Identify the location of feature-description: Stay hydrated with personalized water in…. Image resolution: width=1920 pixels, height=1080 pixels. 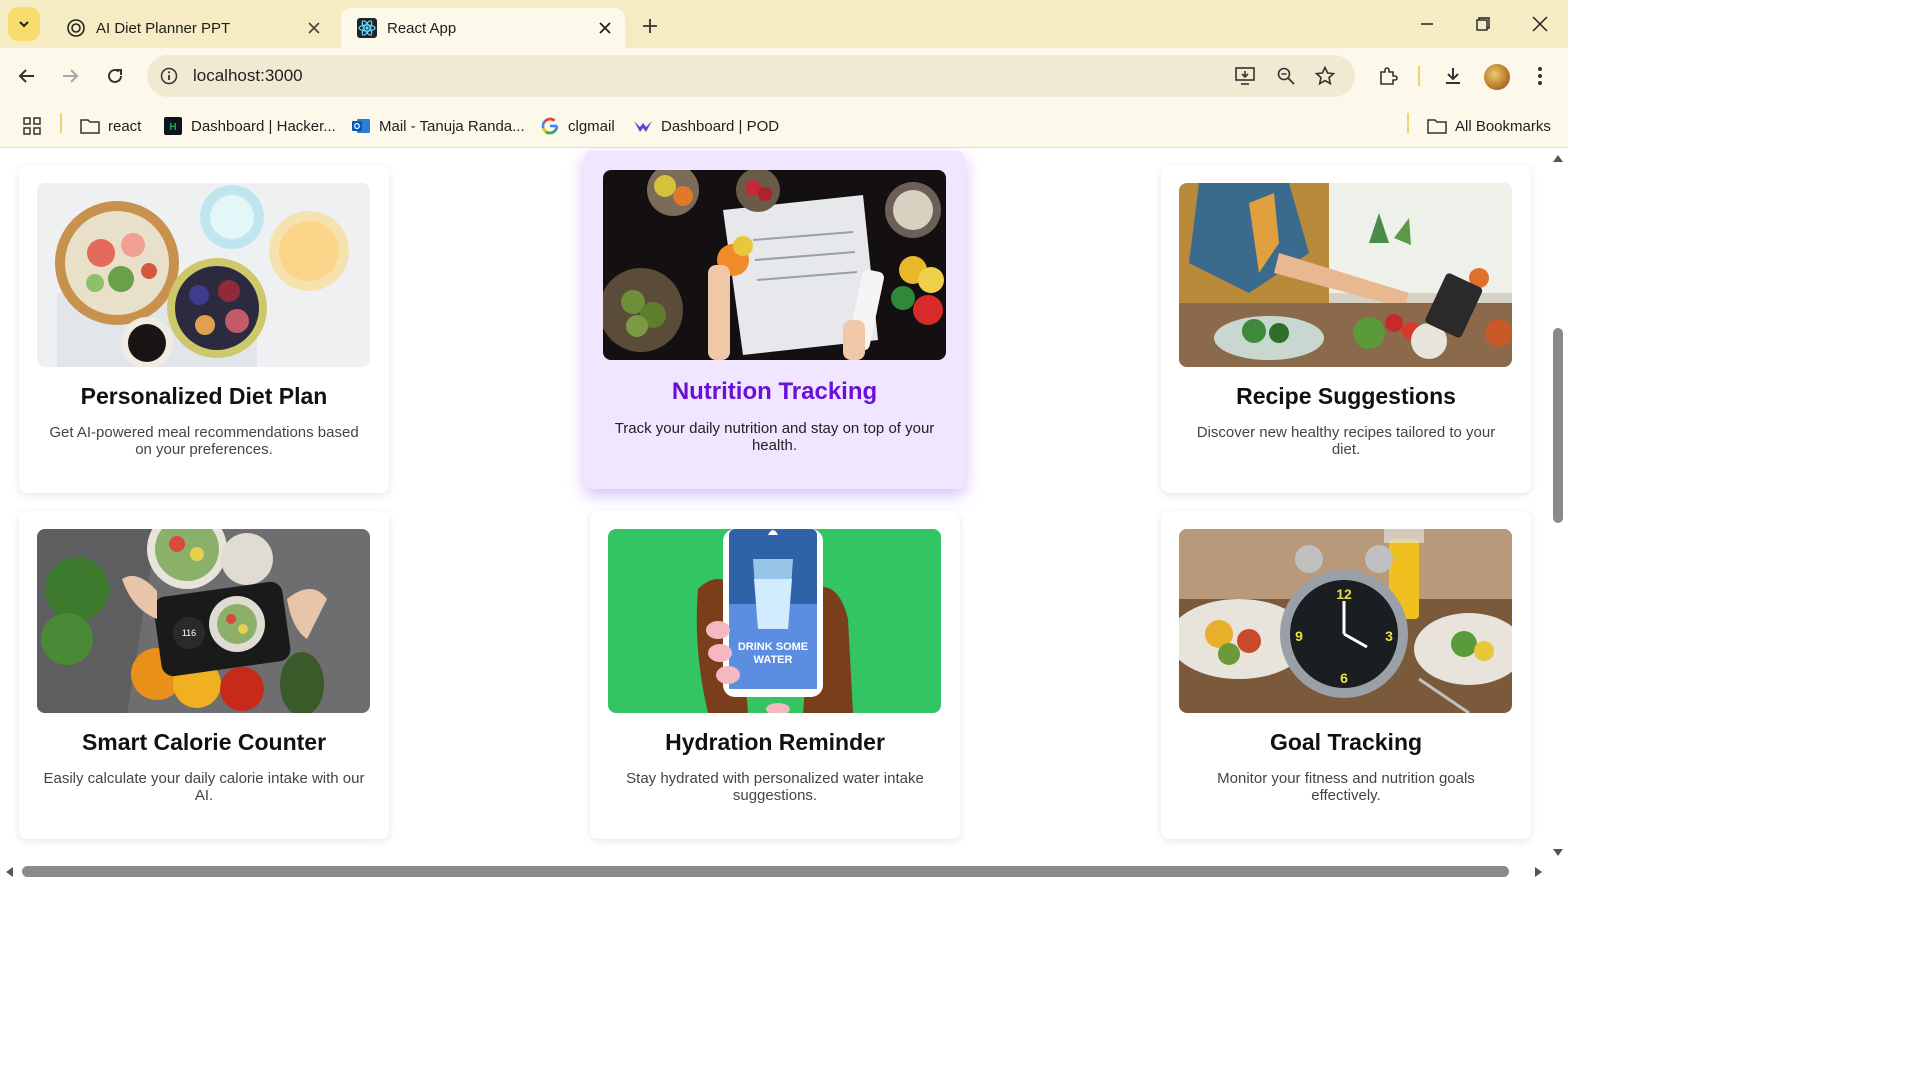
(775, 787).